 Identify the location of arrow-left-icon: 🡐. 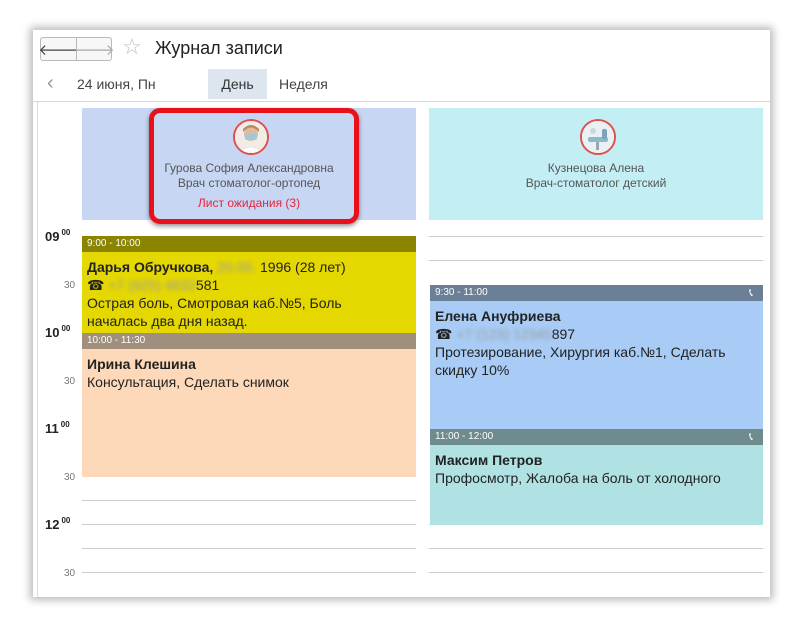
(58, 50).